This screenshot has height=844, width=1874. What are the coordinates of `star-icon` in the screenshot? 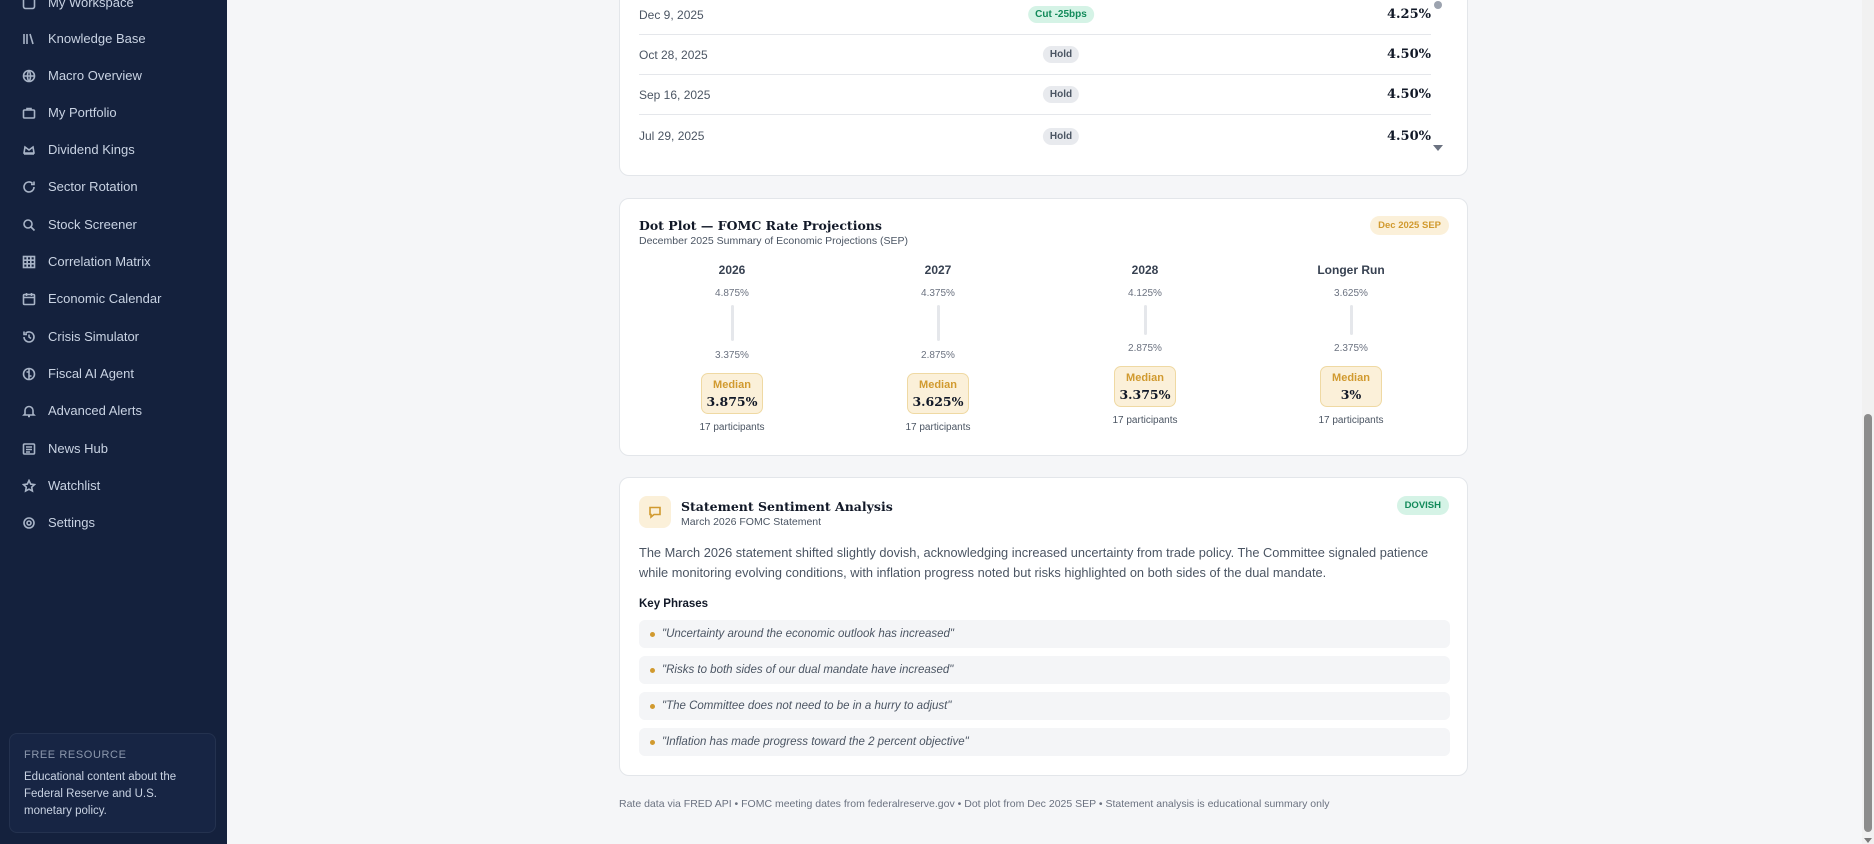 It's located at (29, 485).